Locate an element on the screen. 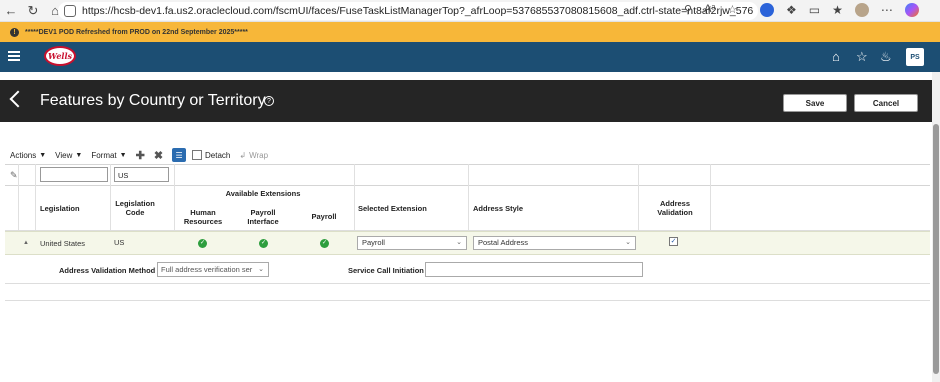  warning-icon: ! is located at coordinates (14, 32).